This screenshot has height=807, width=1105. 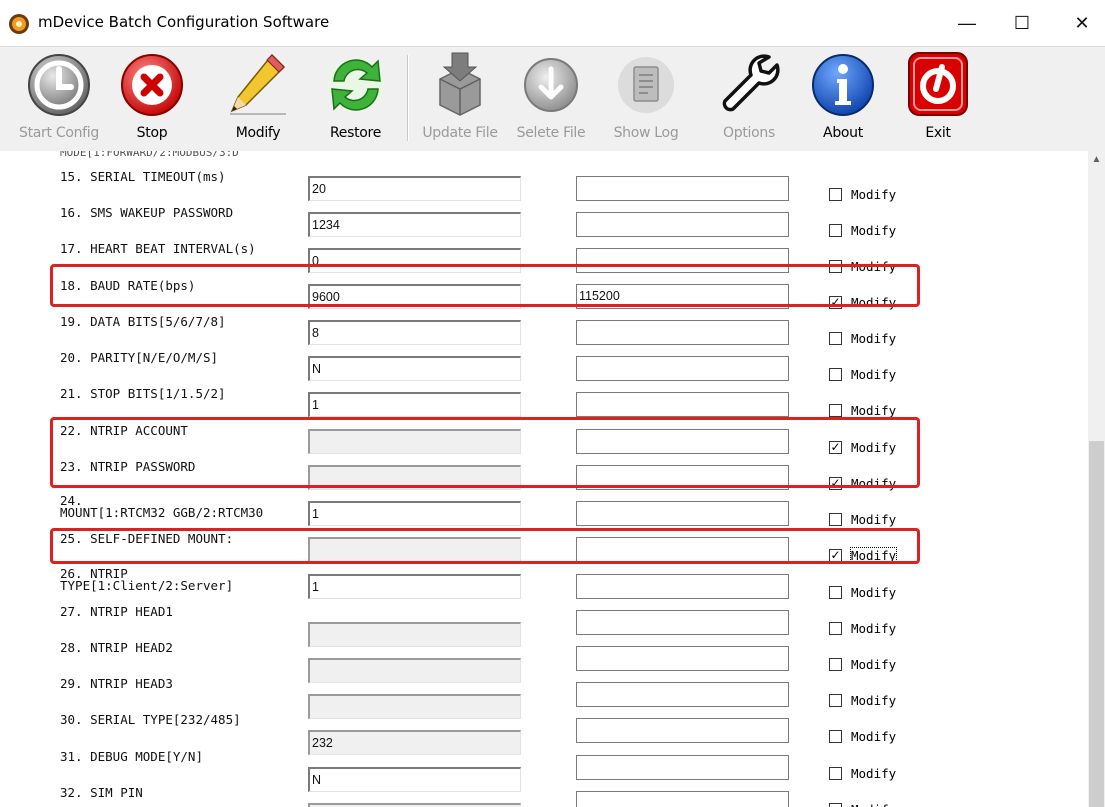 I want to click on current-value-field: 1234, so click(x=414, y=224).